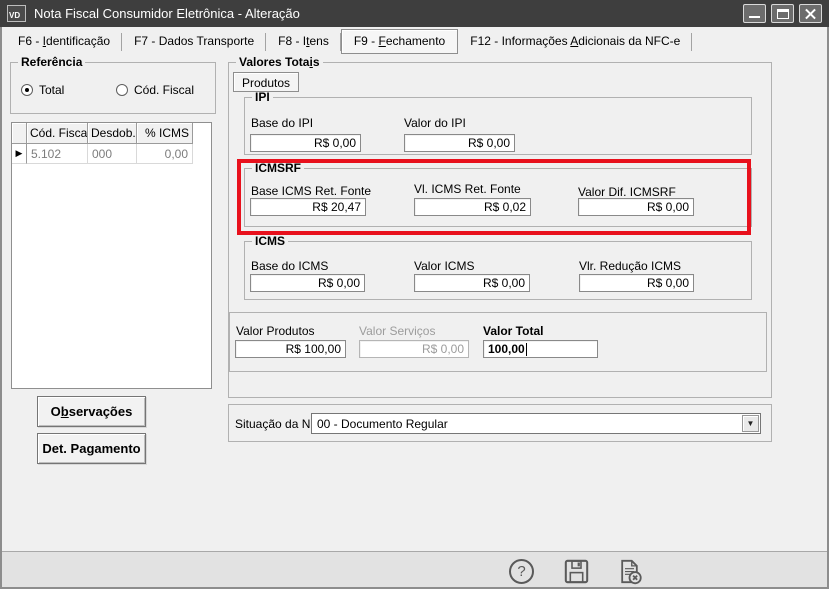  What do you see at coordinates (467, 189) in the screenshot?
I see `vl-icms-ret-fonte-label: Vl. ICMS Ret. Fonte` at bounding box center [467, 189].